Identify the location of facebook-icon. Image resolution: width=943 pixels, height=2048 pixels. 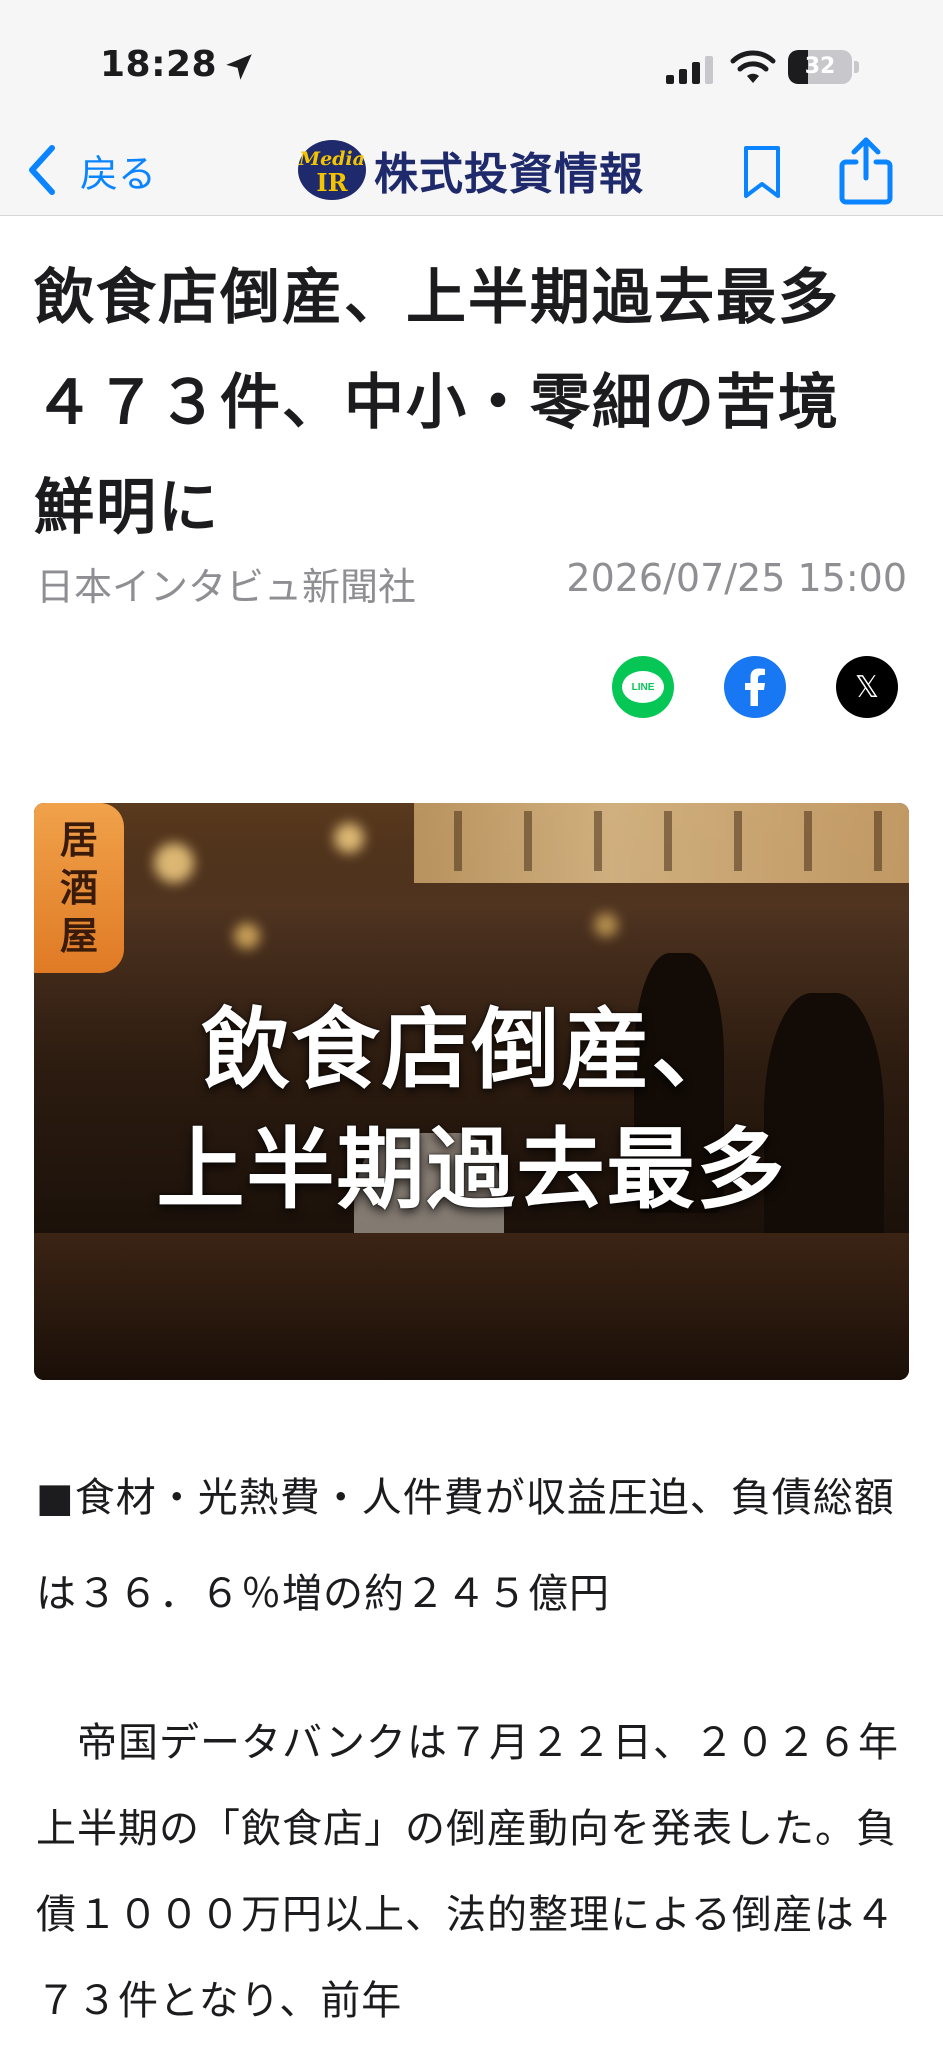
(755, 687).